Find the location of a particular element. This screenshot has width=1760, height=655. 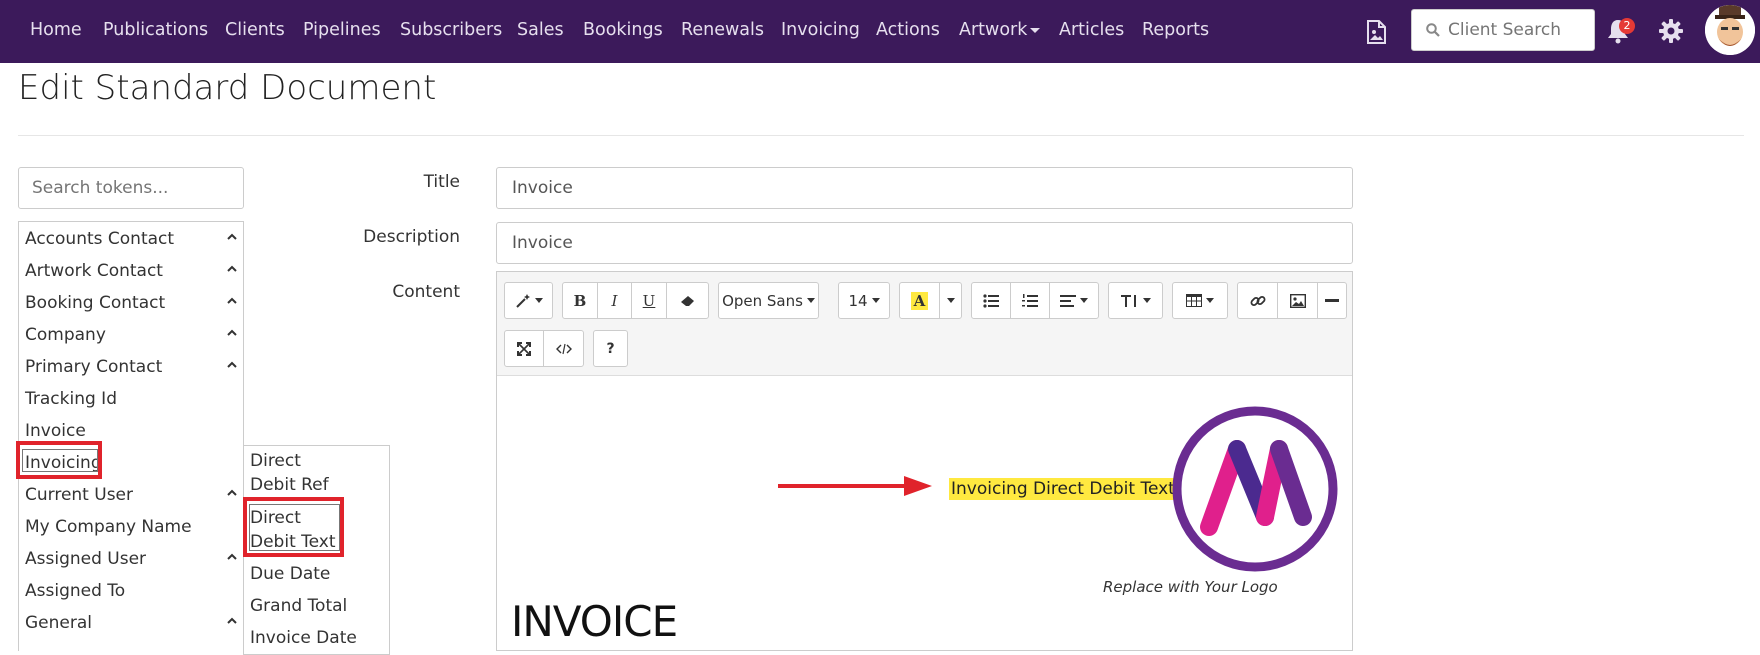

insert-link-button is located at coordinates (1257, 300).